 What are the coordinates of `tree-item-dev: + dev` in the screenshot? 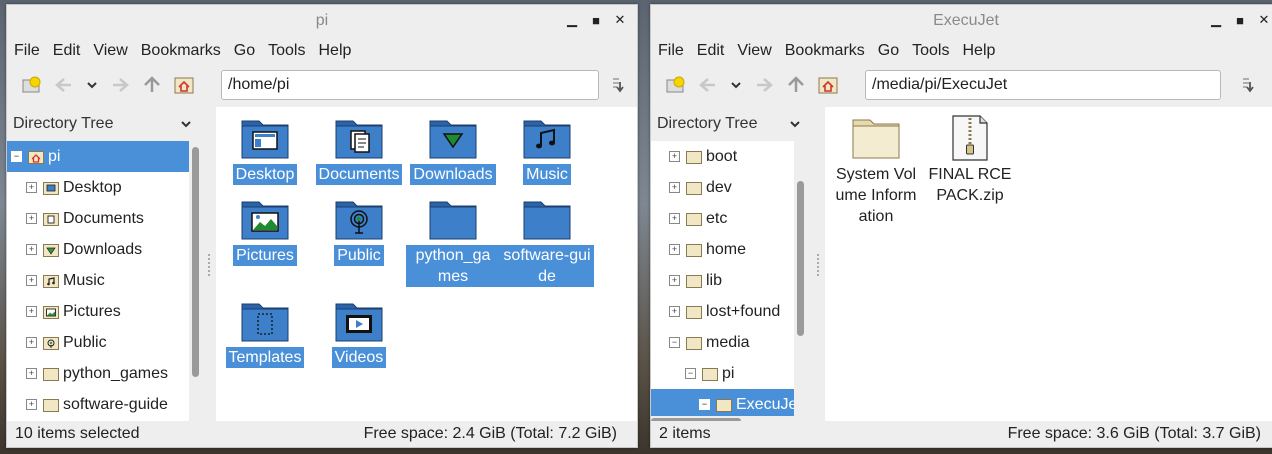 It's located at (729, 187).